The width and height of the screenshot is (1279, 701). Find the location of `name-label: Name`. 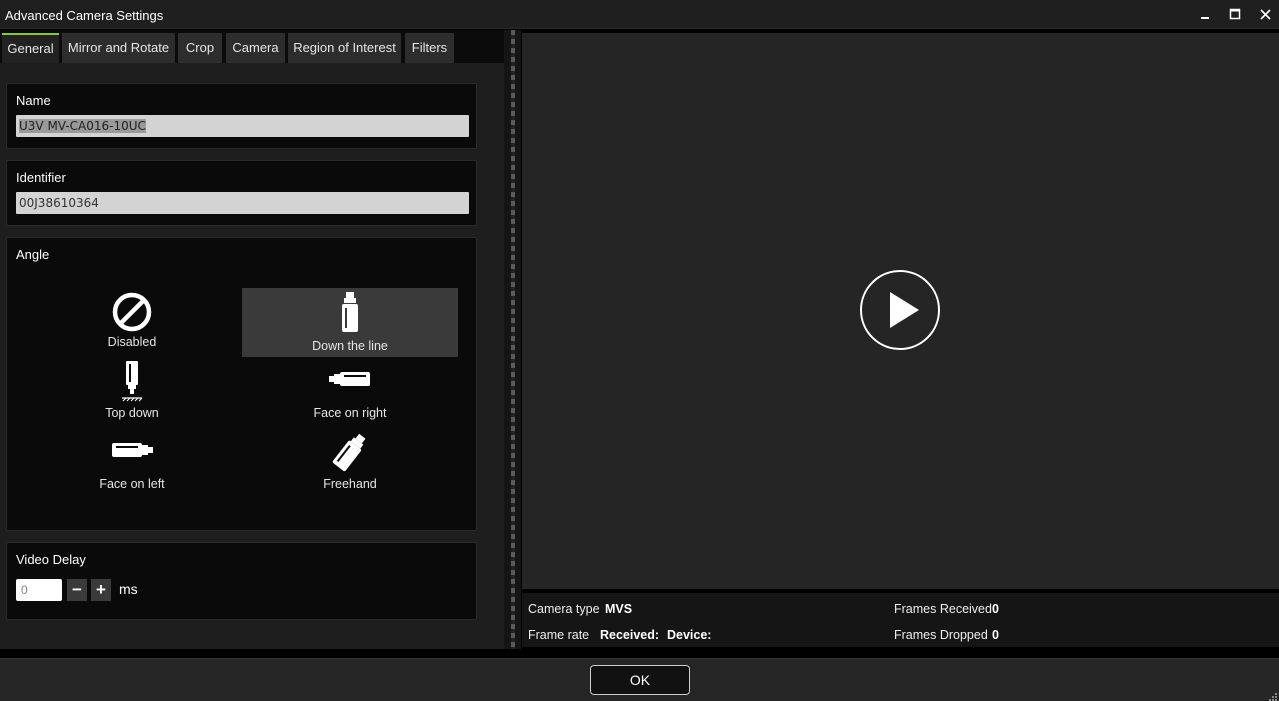

name-label: Name is located at coordinates (33, 100).